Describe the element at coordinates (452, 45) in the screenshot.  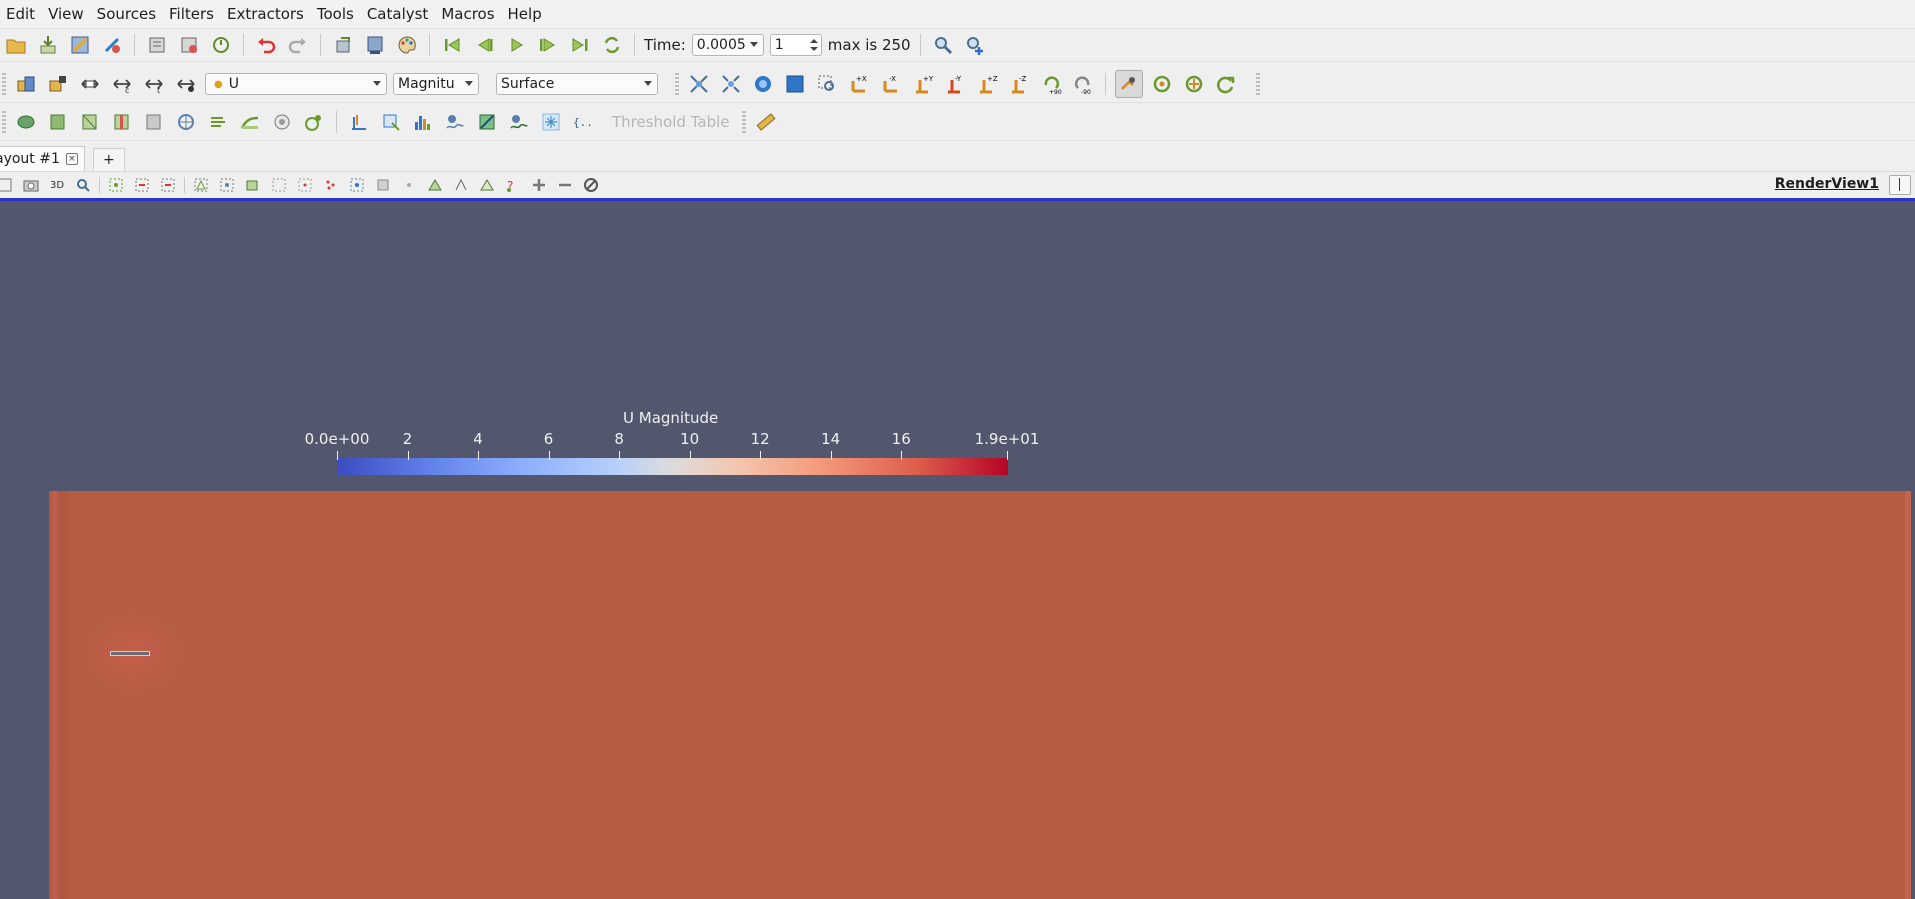
I see `first-frame-icon` at that location.